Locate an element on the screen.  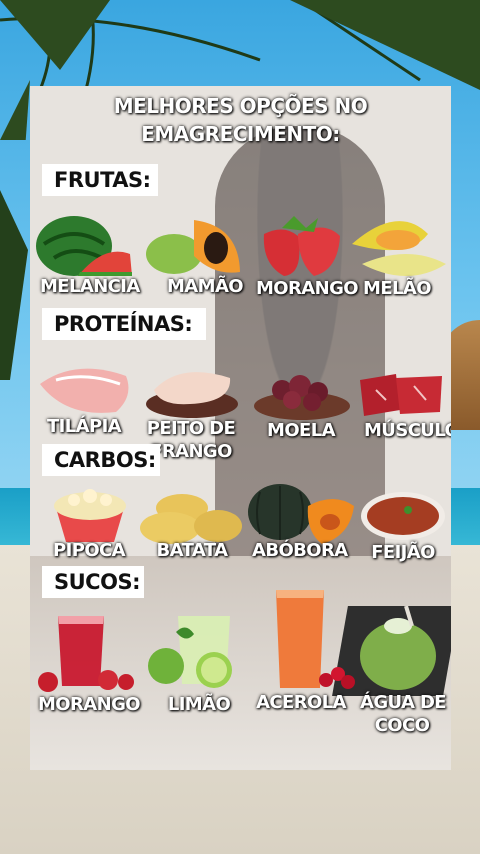
popcorn-icon is located at coordinates (90, 515).